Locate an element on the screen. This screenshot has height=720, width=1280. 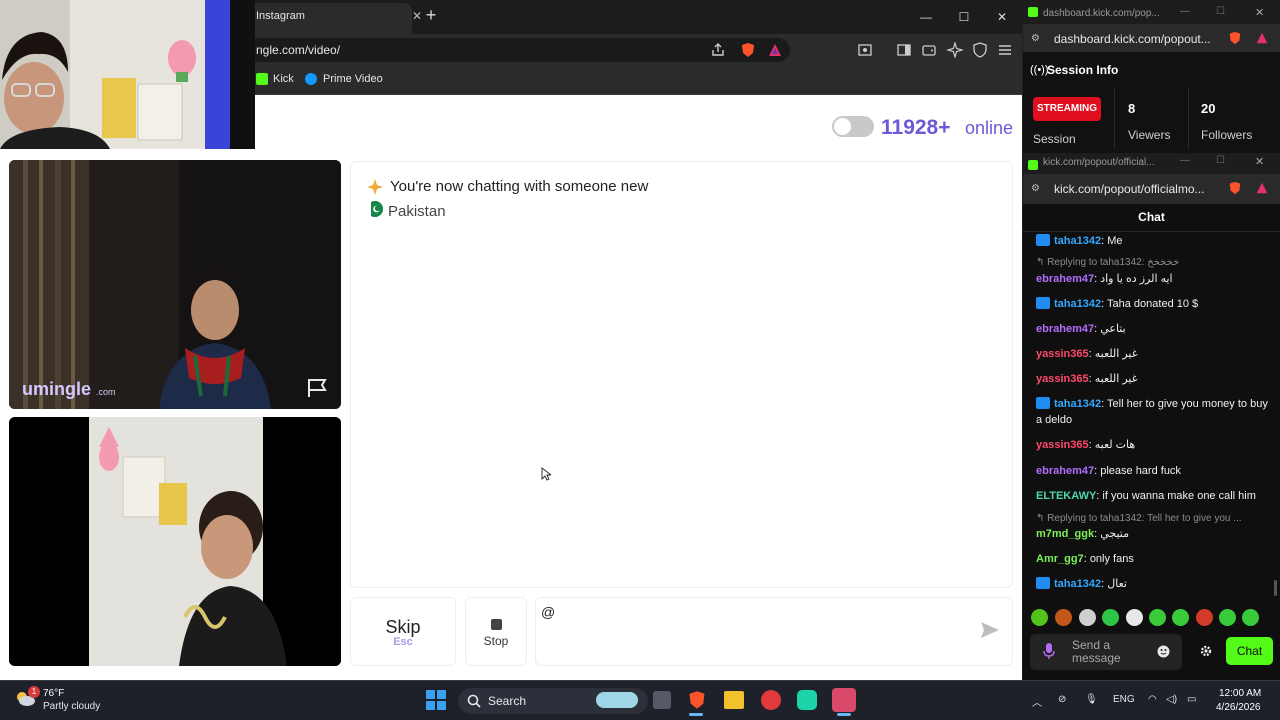
chat-text: ايه الرز ده يا واد is located at coordinates (1136, 279).